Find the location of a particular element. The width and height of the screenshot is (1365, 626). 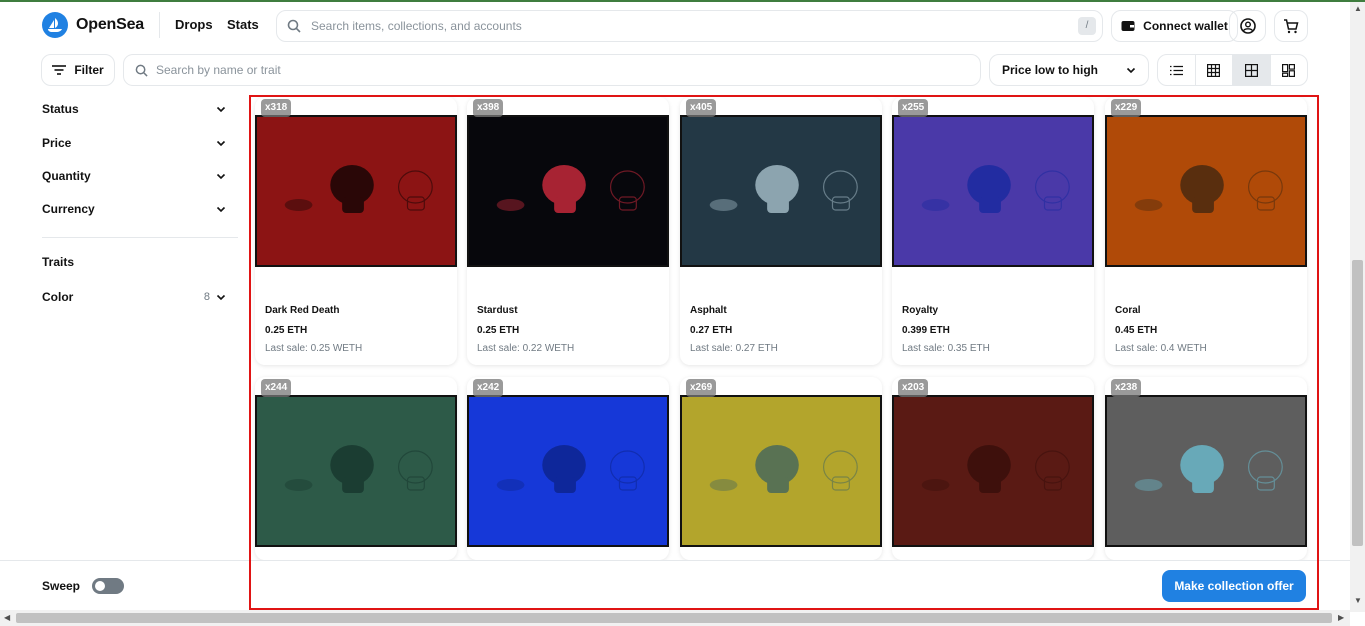

filter-label: Filter is located at coordinates (89, 70).